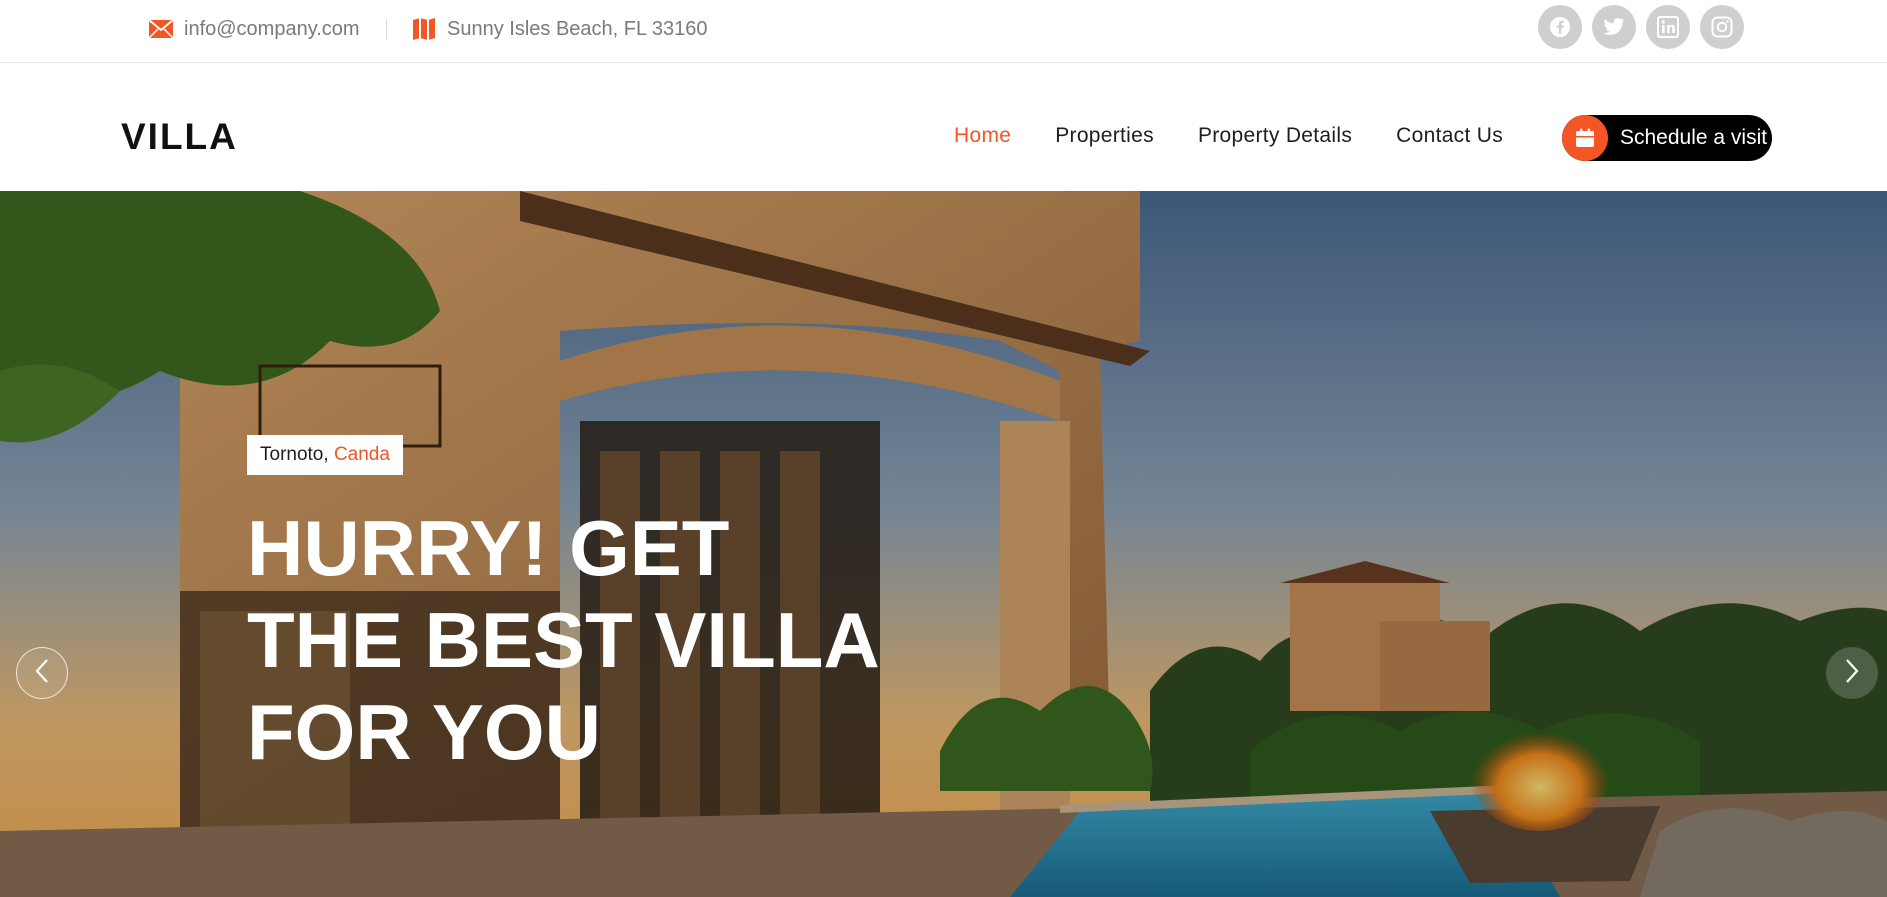 Image resolution: width=1887 pixels, height=897 pixels. I want to click on nav-home: Home, so click(982, 136).